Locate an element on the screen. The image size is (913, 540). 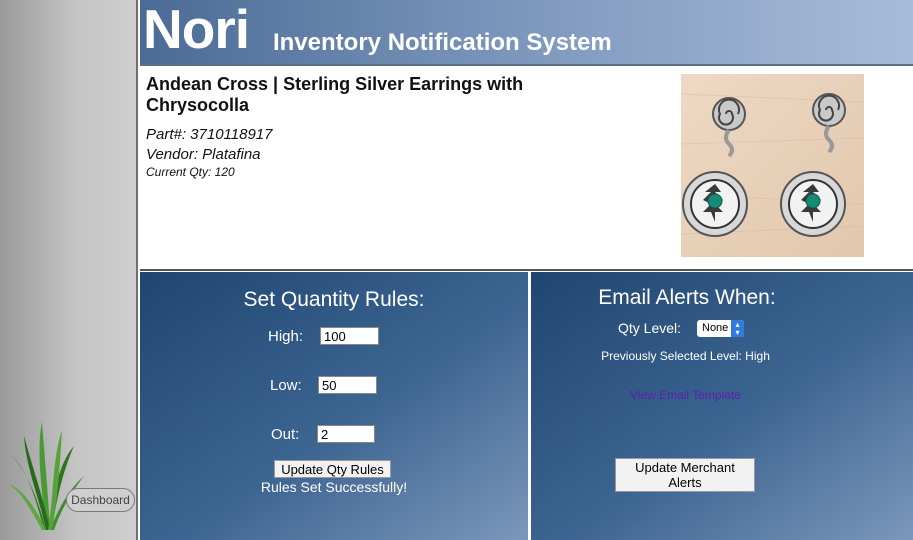
high-label: High: is located at coordinates (286, 336).